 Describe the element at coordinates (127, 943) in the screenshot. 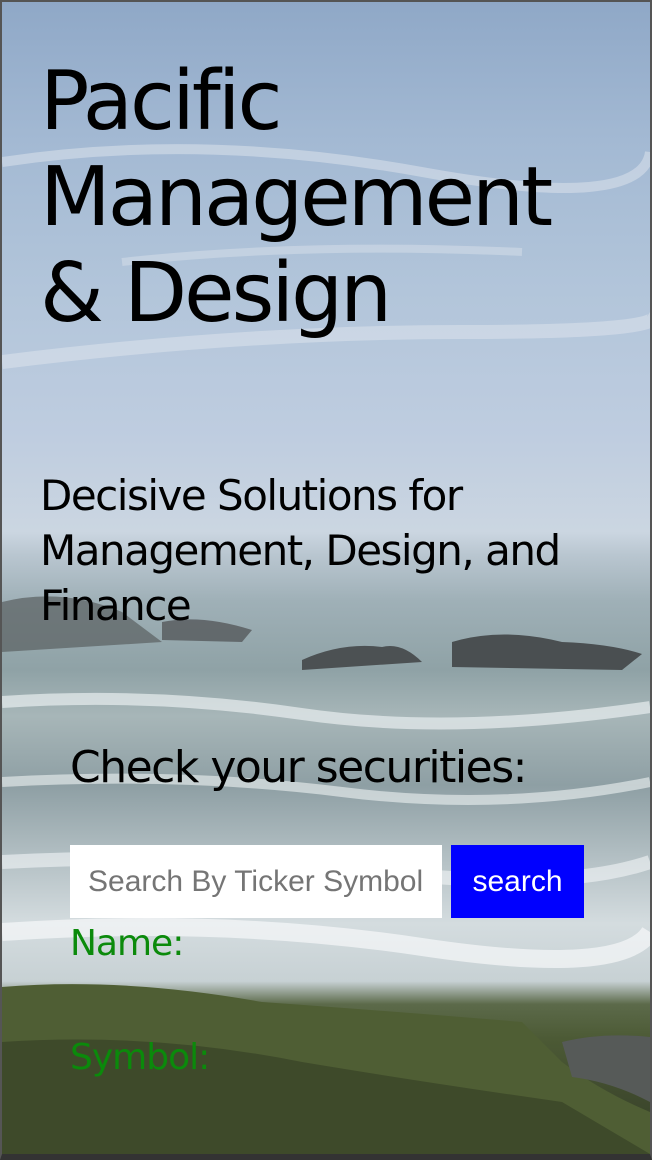

I see `name-label: Name:` at that location.